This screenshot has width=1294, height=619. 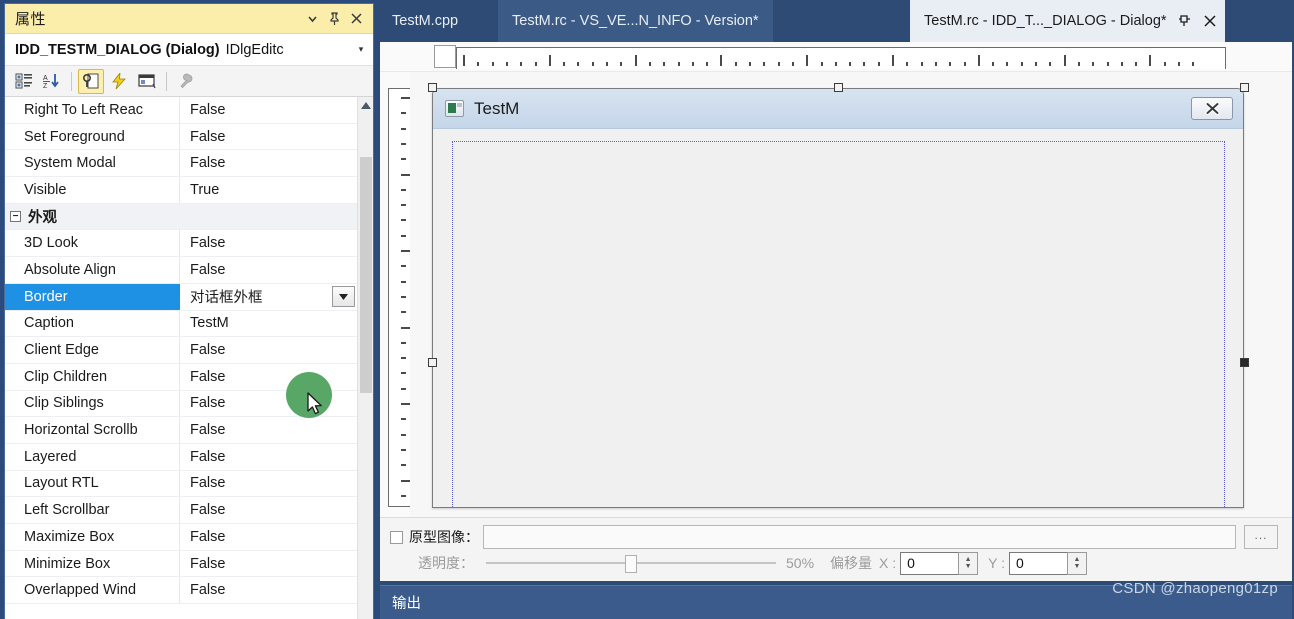 I want to click on categorized-view-button, so click(x=24, y=81).